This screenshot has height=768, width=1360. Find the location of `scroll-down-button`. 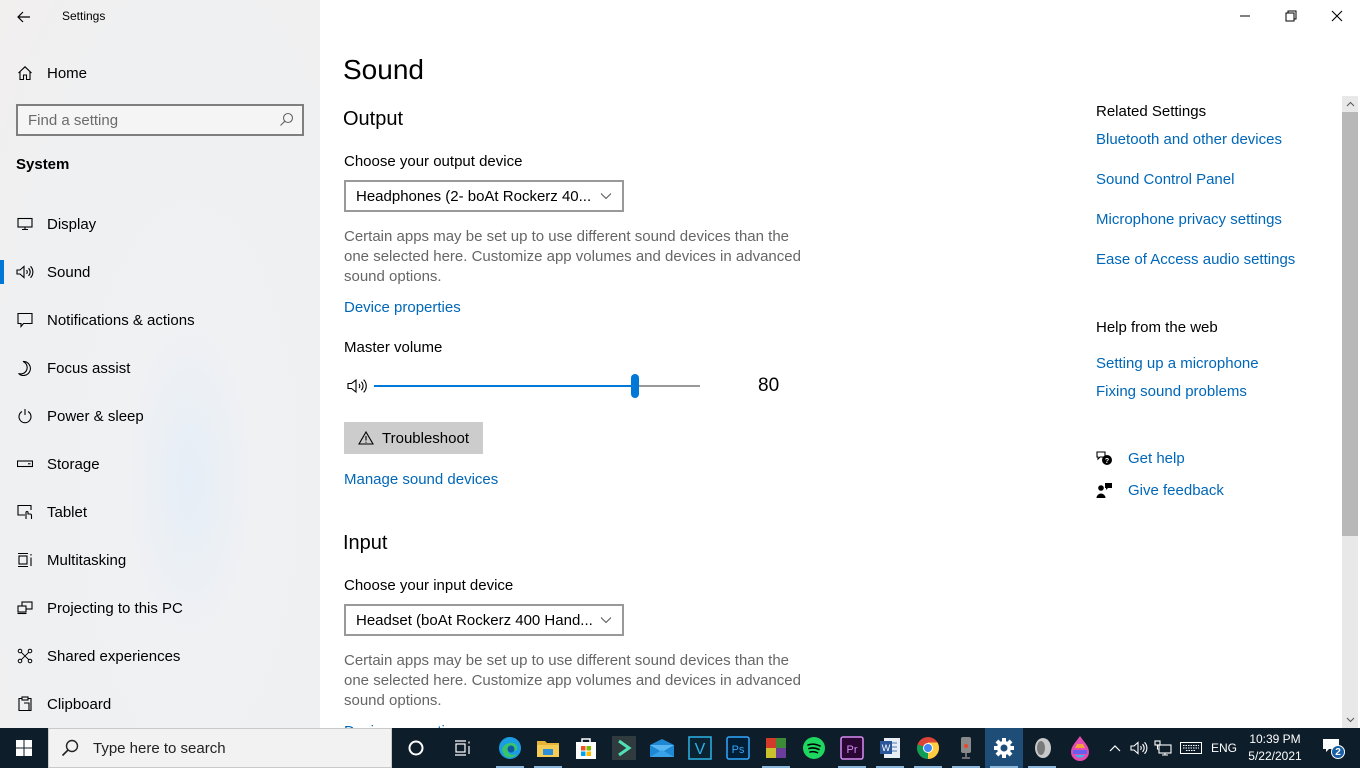

scroll-down-button is located at coordinates (1350, 720).